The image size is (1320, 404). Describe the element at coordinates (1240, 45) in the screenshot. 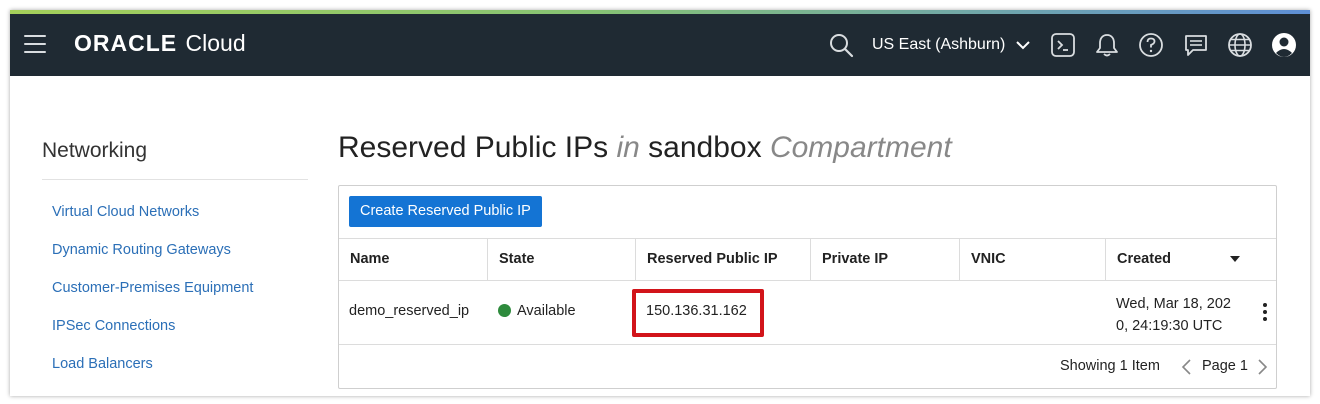

I see `globe-icon` at that location.